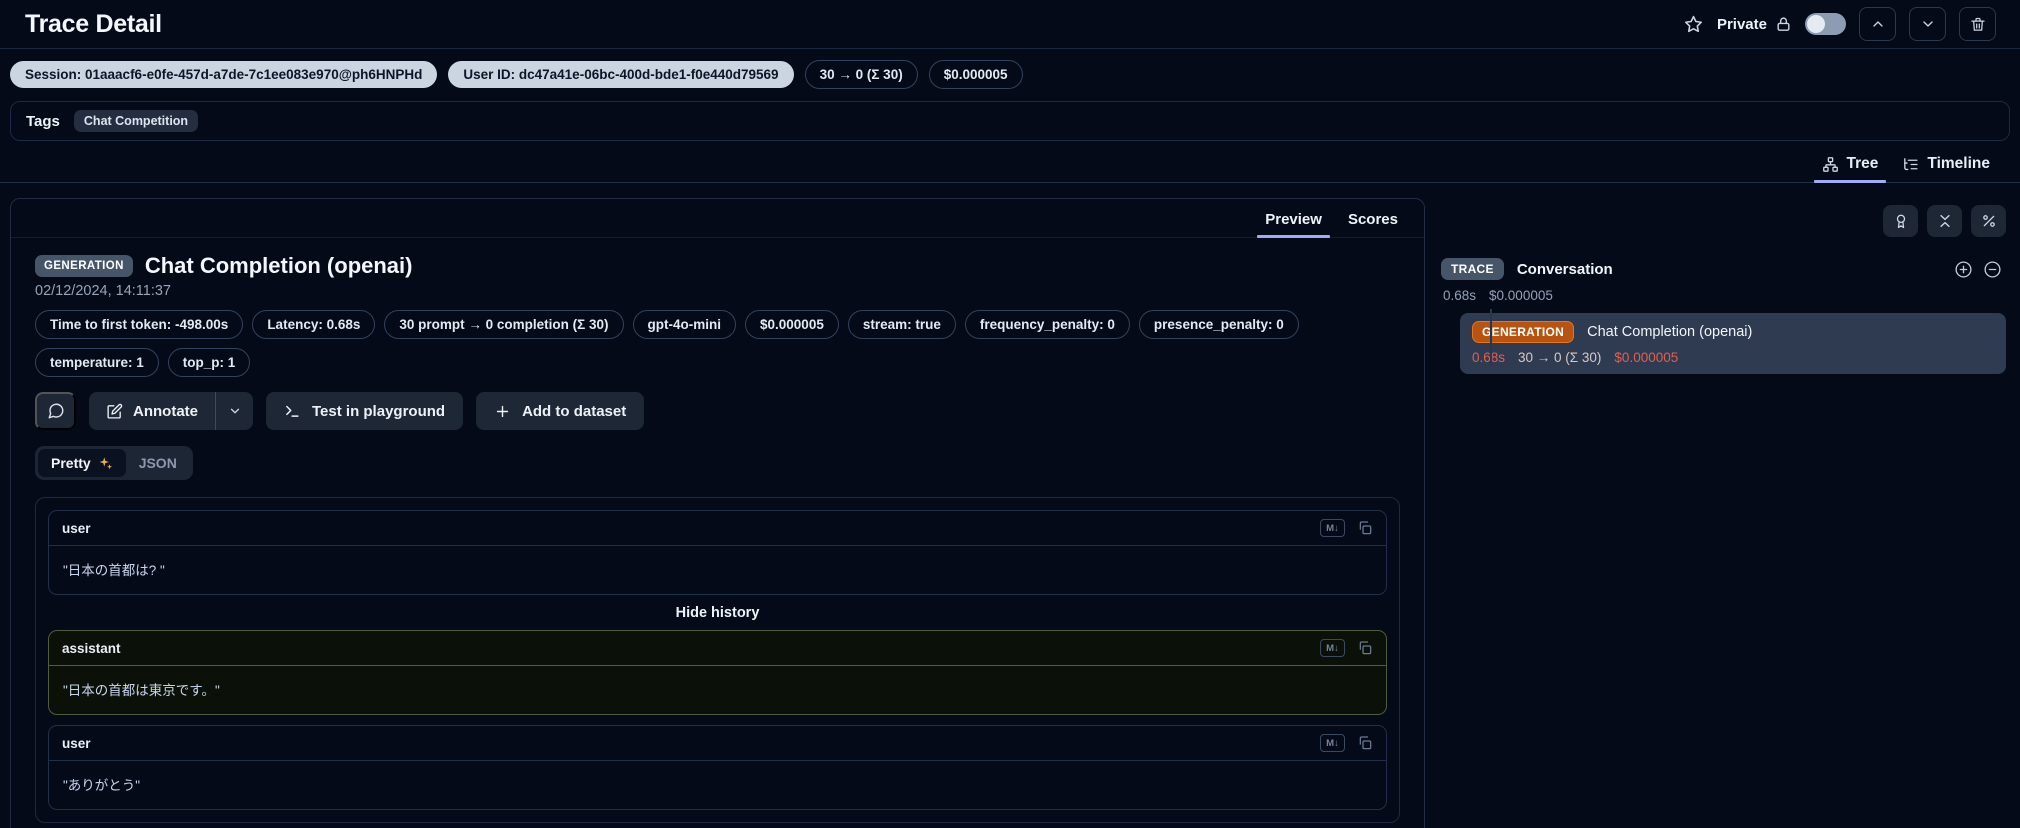  What do you see at coordinates (1741, 24) in the screenshot?
I see `privacy-label: Private` at bounding box center [1741, 24].